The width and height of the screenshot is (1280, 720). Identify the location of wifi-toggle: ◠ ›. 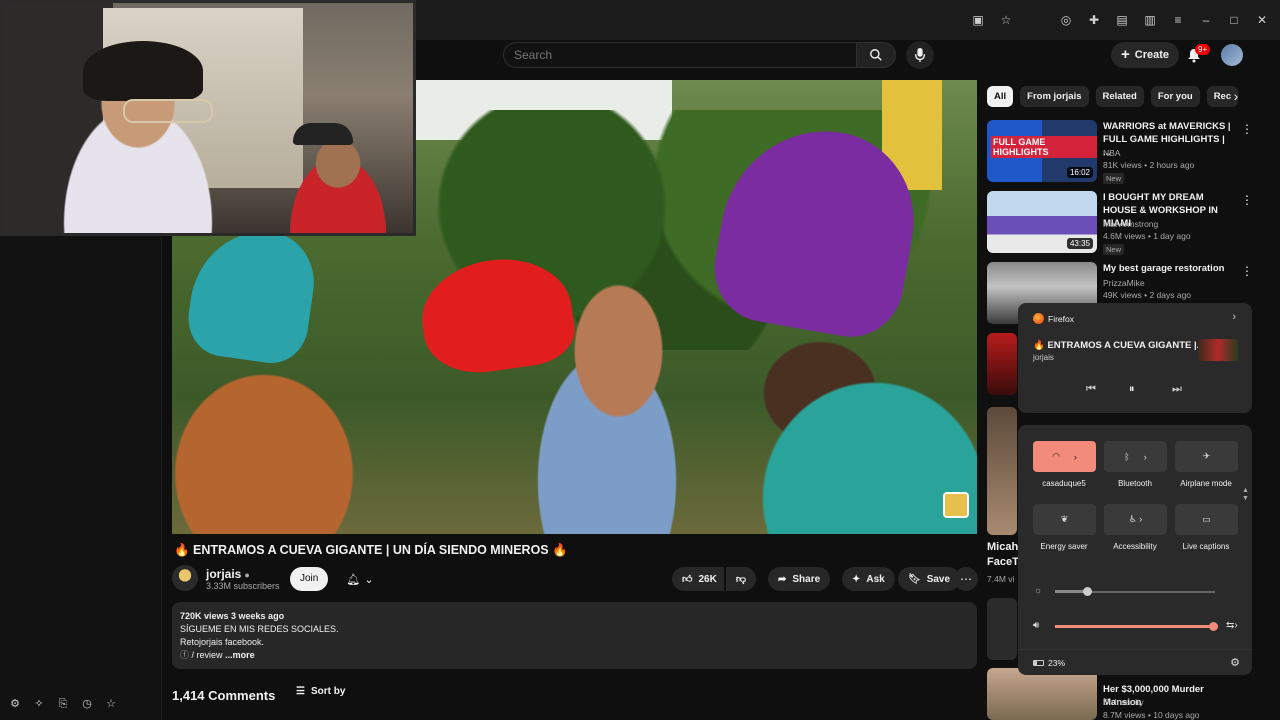
(1064, 456).